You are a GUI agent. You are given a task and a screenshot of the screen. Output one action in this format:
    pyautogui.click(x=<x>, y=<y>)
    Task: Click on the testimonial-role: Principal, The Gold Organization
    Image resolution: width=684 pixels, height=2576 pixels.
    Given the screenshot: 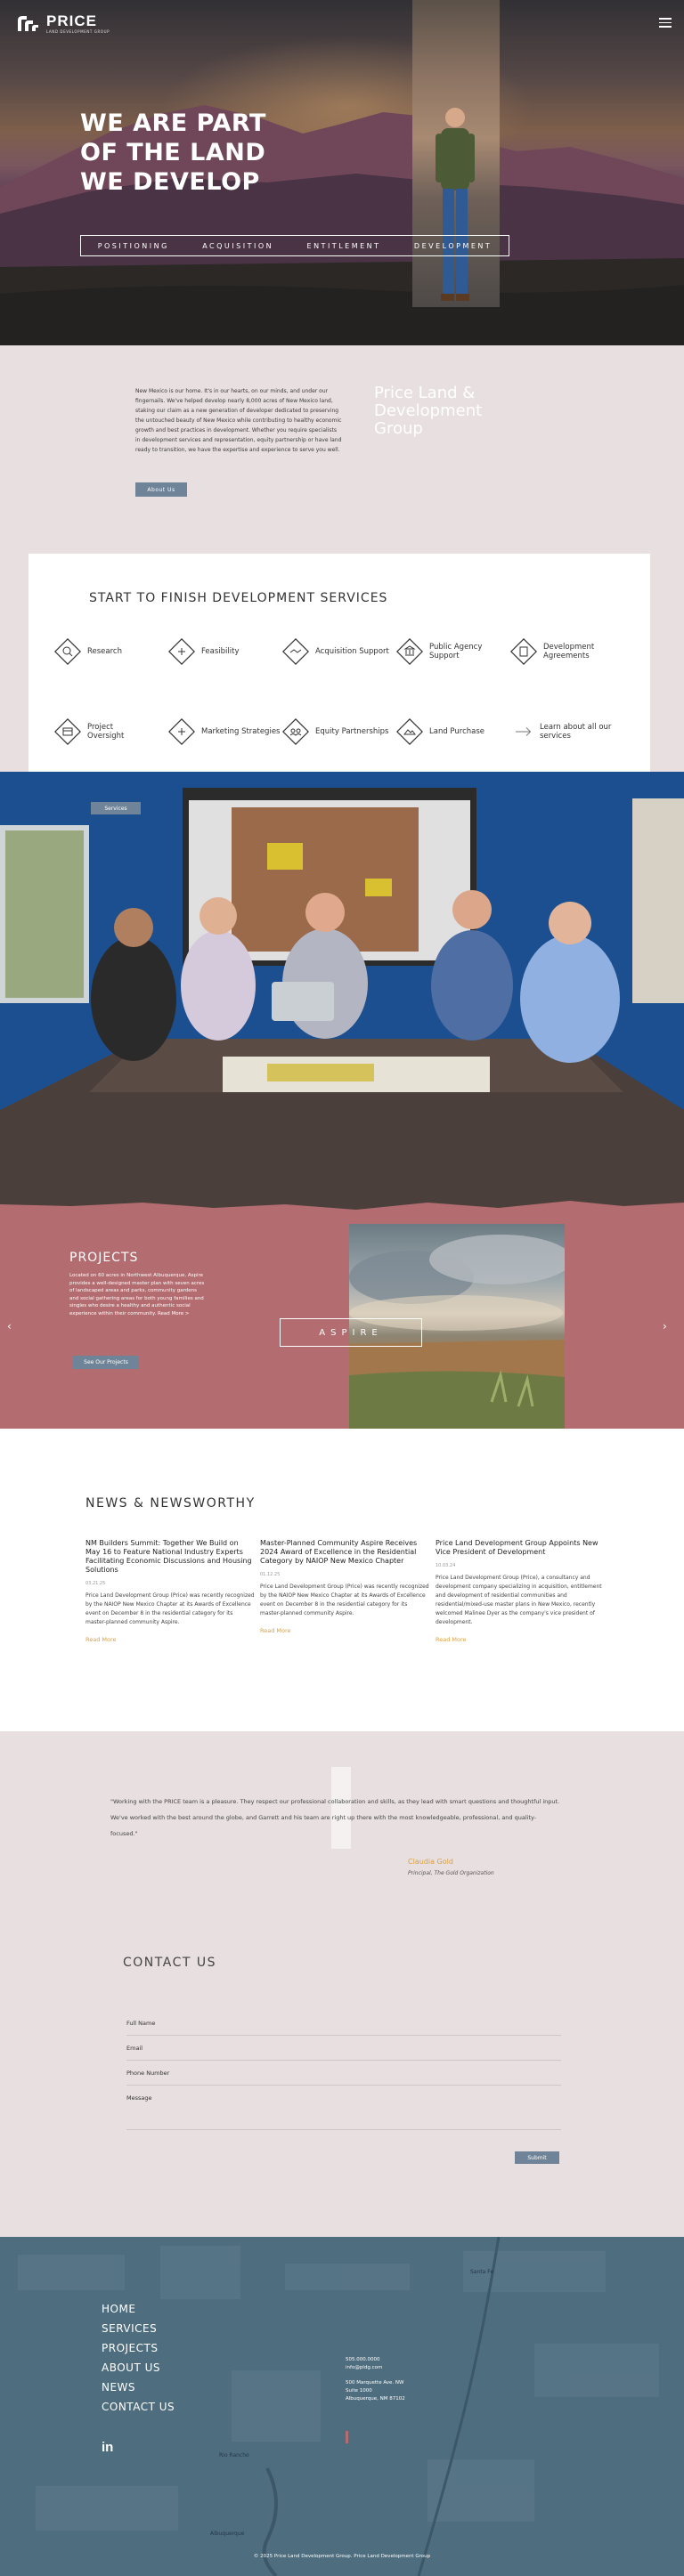 What is the action you would take?
    pyautogui.click(x=451, y=1873)
    